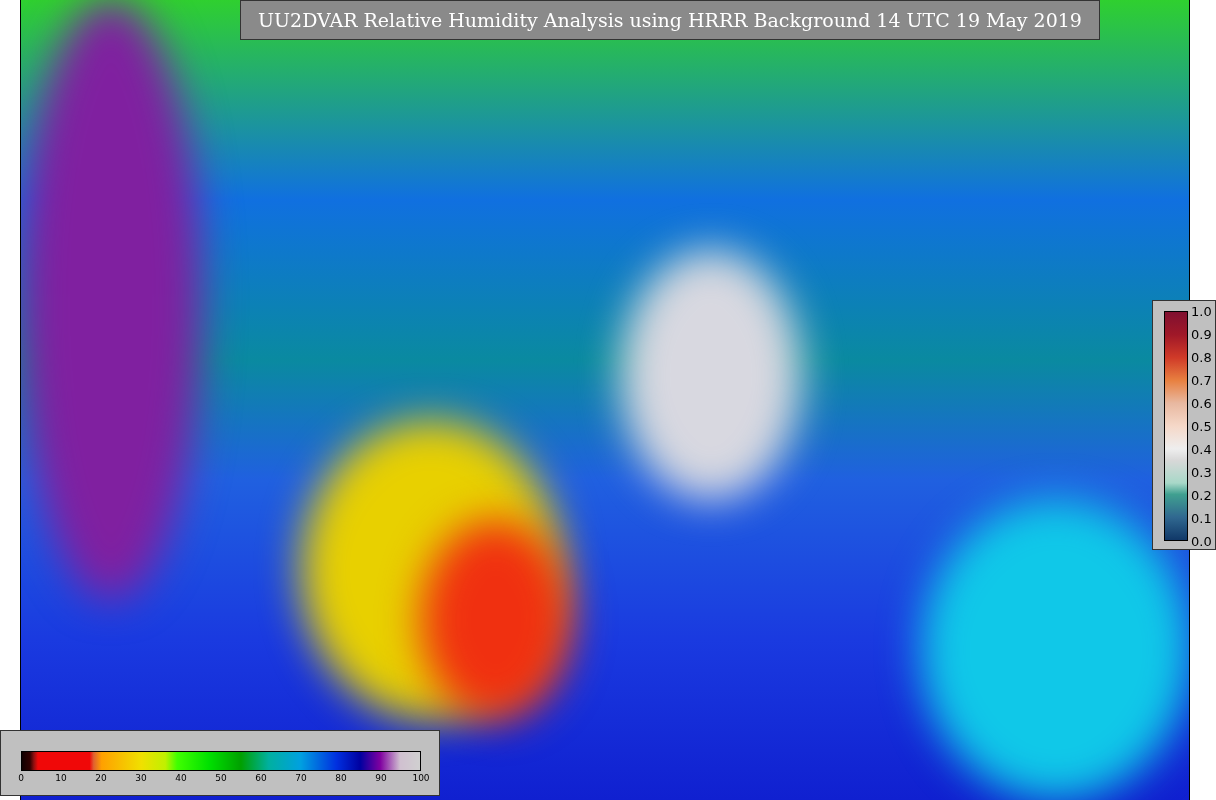 The image size is (1216, 800). What do you see at coordinates (1201, 518) in the screenshot?
I see `tick-label: 0.1` at bounding box center [1201, 518].